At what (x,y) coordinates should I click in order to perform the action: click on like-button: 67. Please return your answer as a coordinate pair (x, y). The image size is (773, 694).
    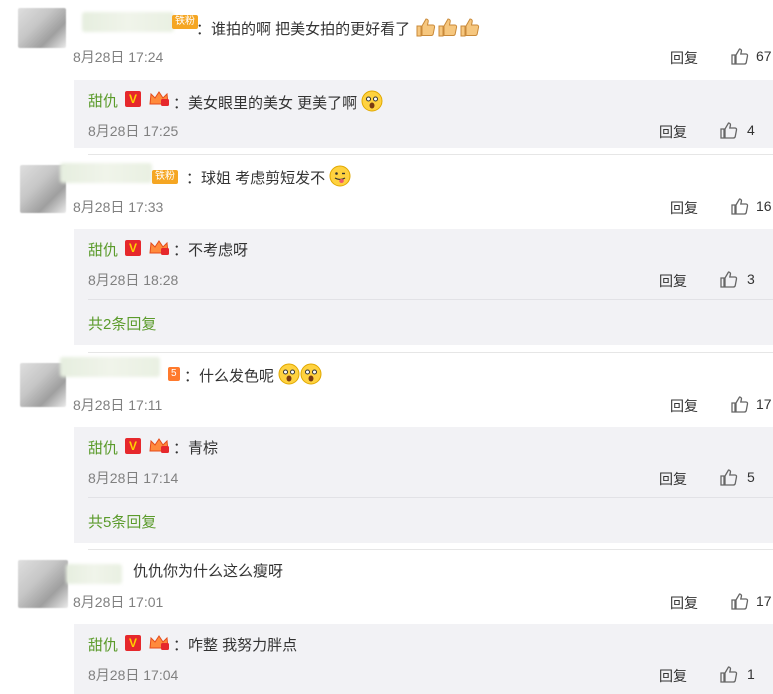
    Looking at the image, I should click on (751, 56).